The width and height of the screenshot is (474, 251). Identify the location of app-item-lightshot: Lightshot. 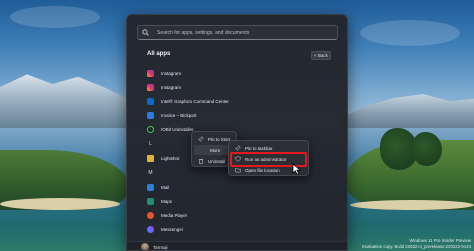
(163, 158).